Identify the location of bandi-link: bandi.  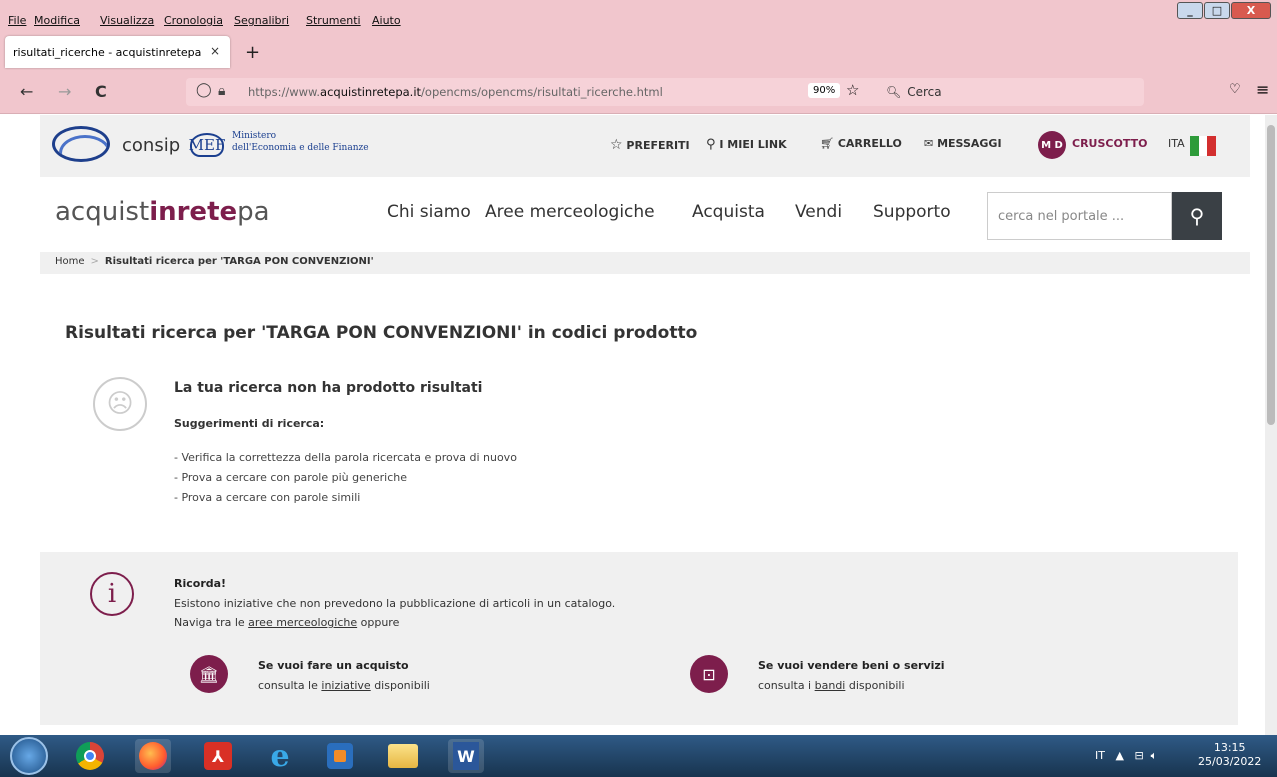
(830, 685).